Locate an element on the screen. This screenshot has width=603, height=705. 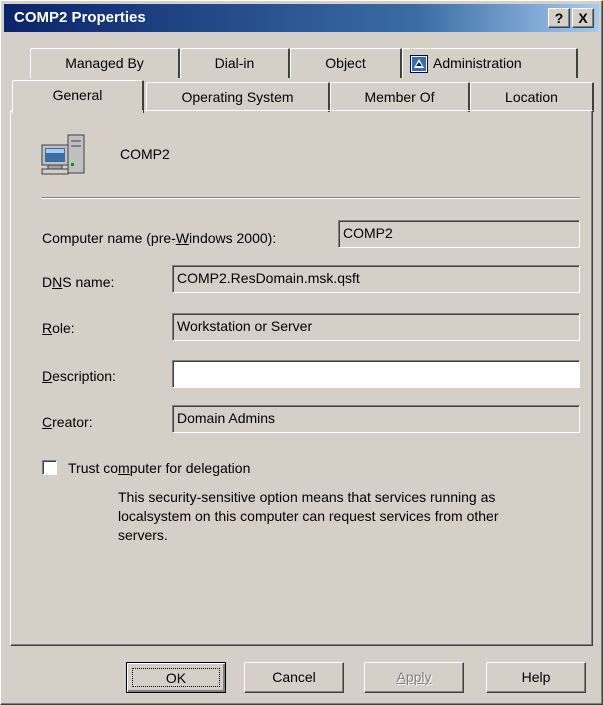
computer-name-field: COMP2 is located at coordinates (459, 234).